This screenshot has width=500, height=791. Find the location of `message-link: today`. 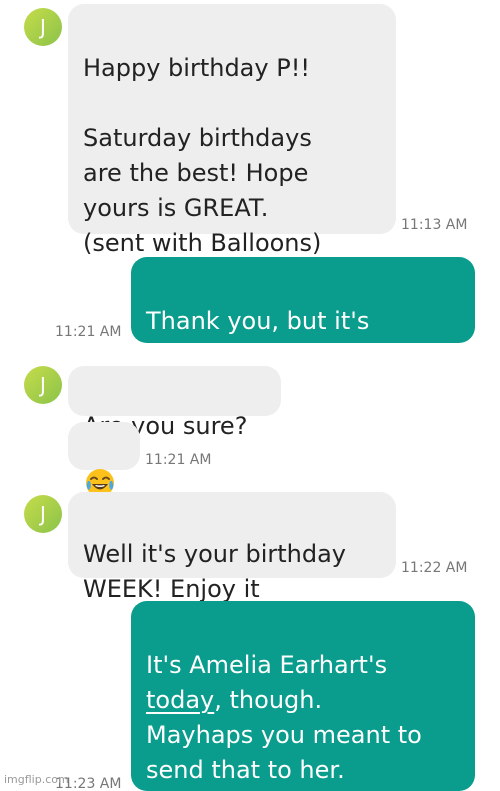

message-link: today is located at coordinates (180, 700).